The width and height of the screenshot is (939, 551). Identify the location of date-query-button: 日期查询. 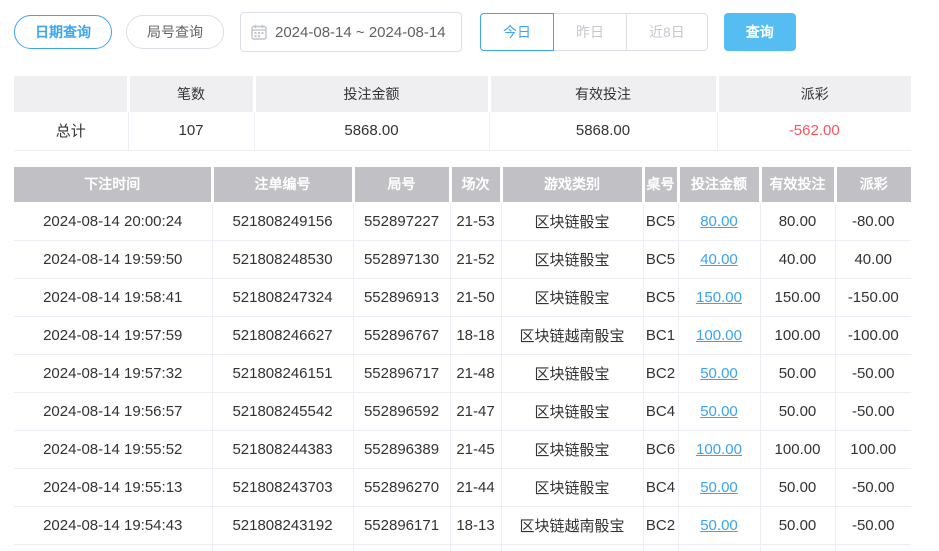
(63, 32).